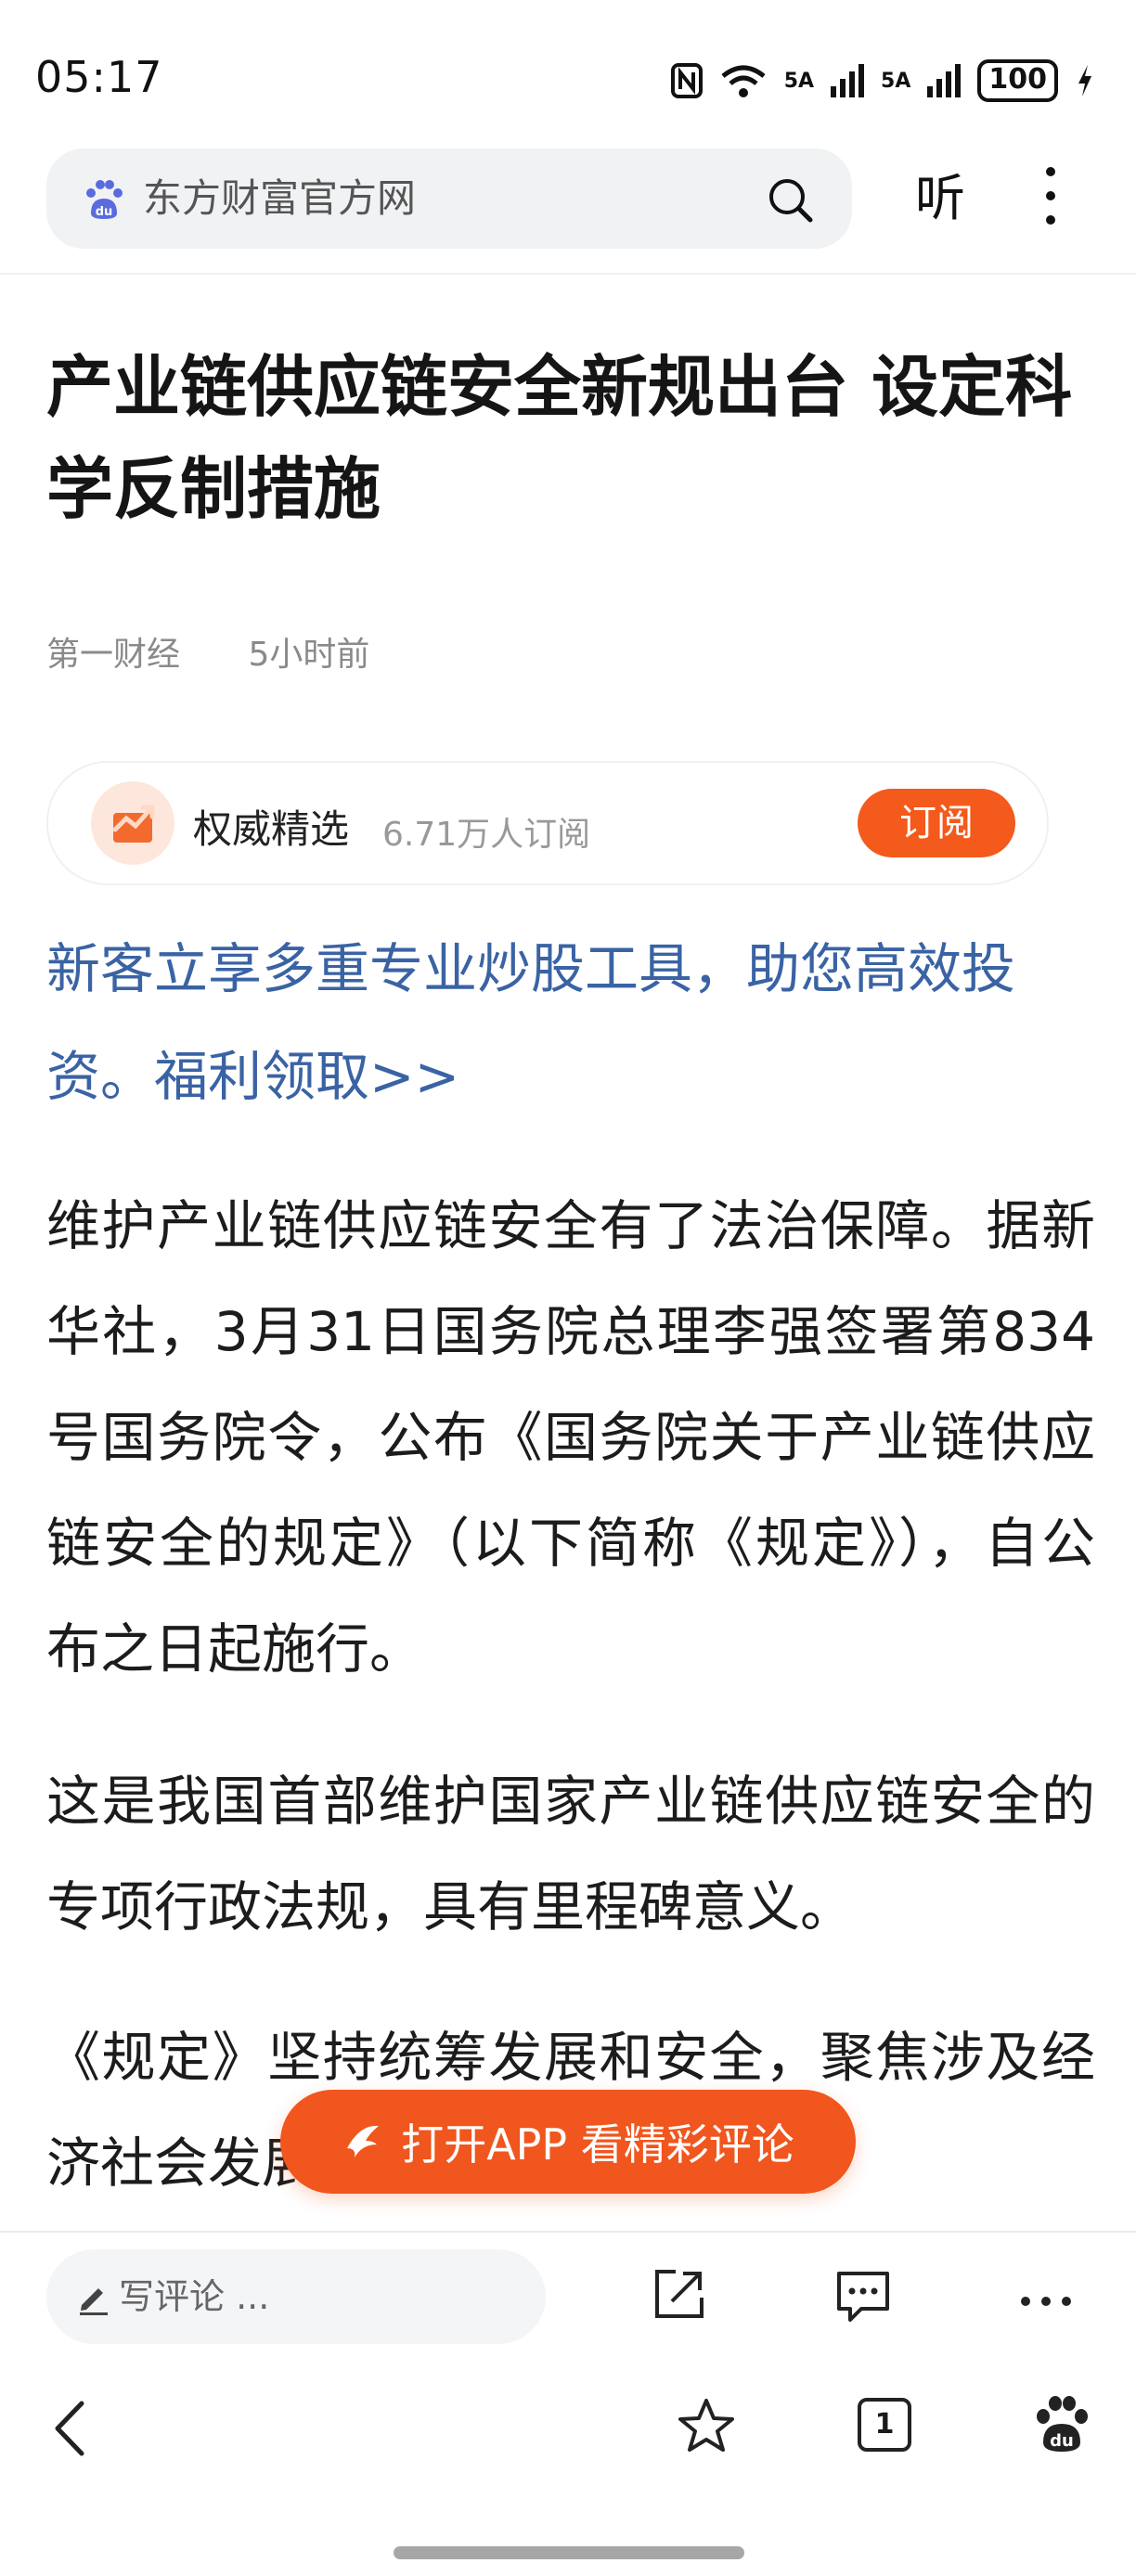 Image resolution: width=1136 pixels, height=2576 pixels. I want to click on article-time: 5小时前, so click(309, 655).